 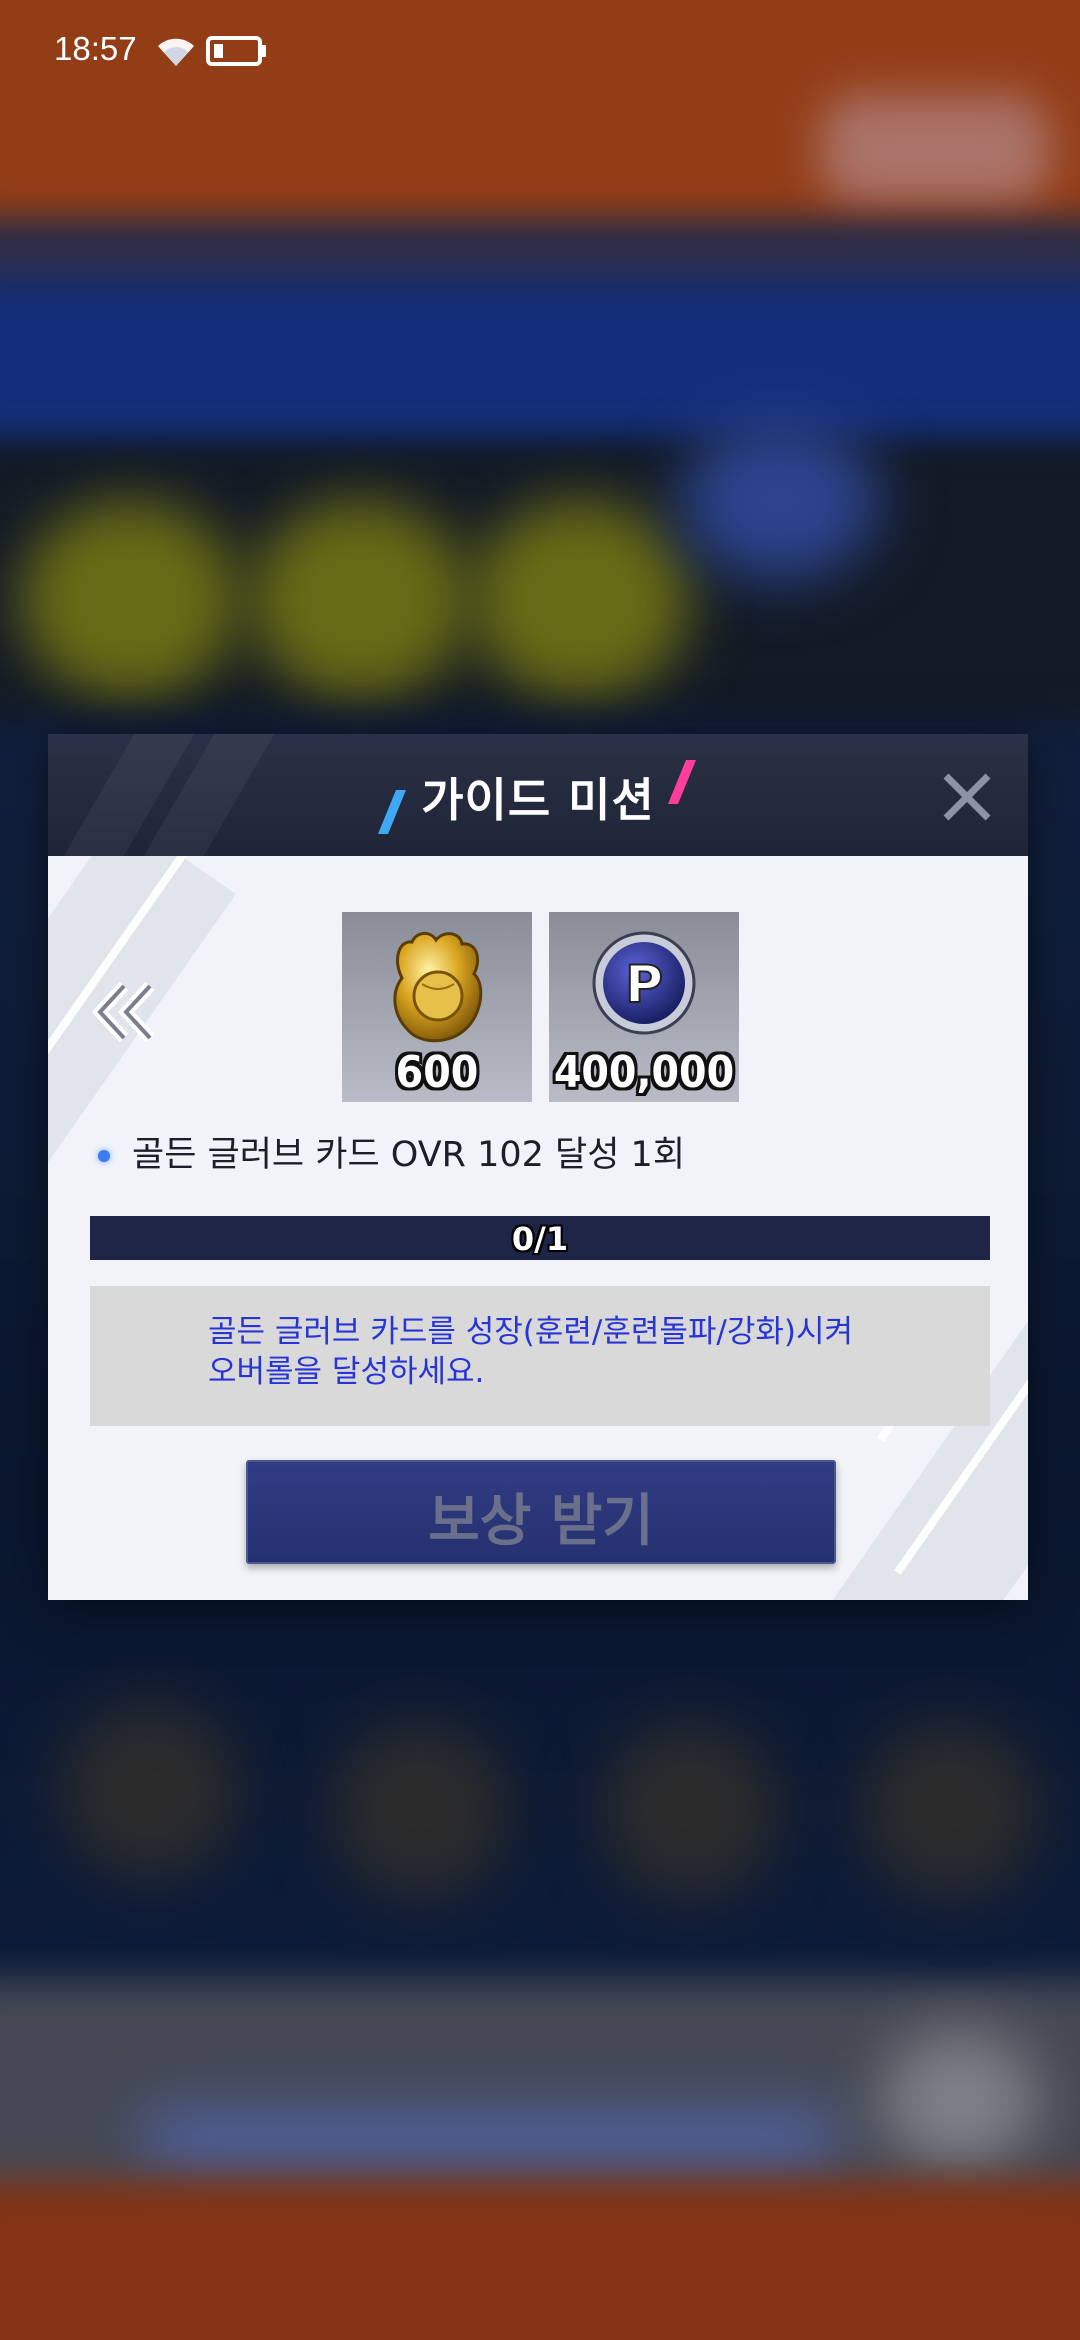 I want to click on mission-description-box: 골든 글러브 카드를 성장(훈련/훈련돌파/강화)시켜 오버롤을 달성하세요., so click(x=540, y=1356).